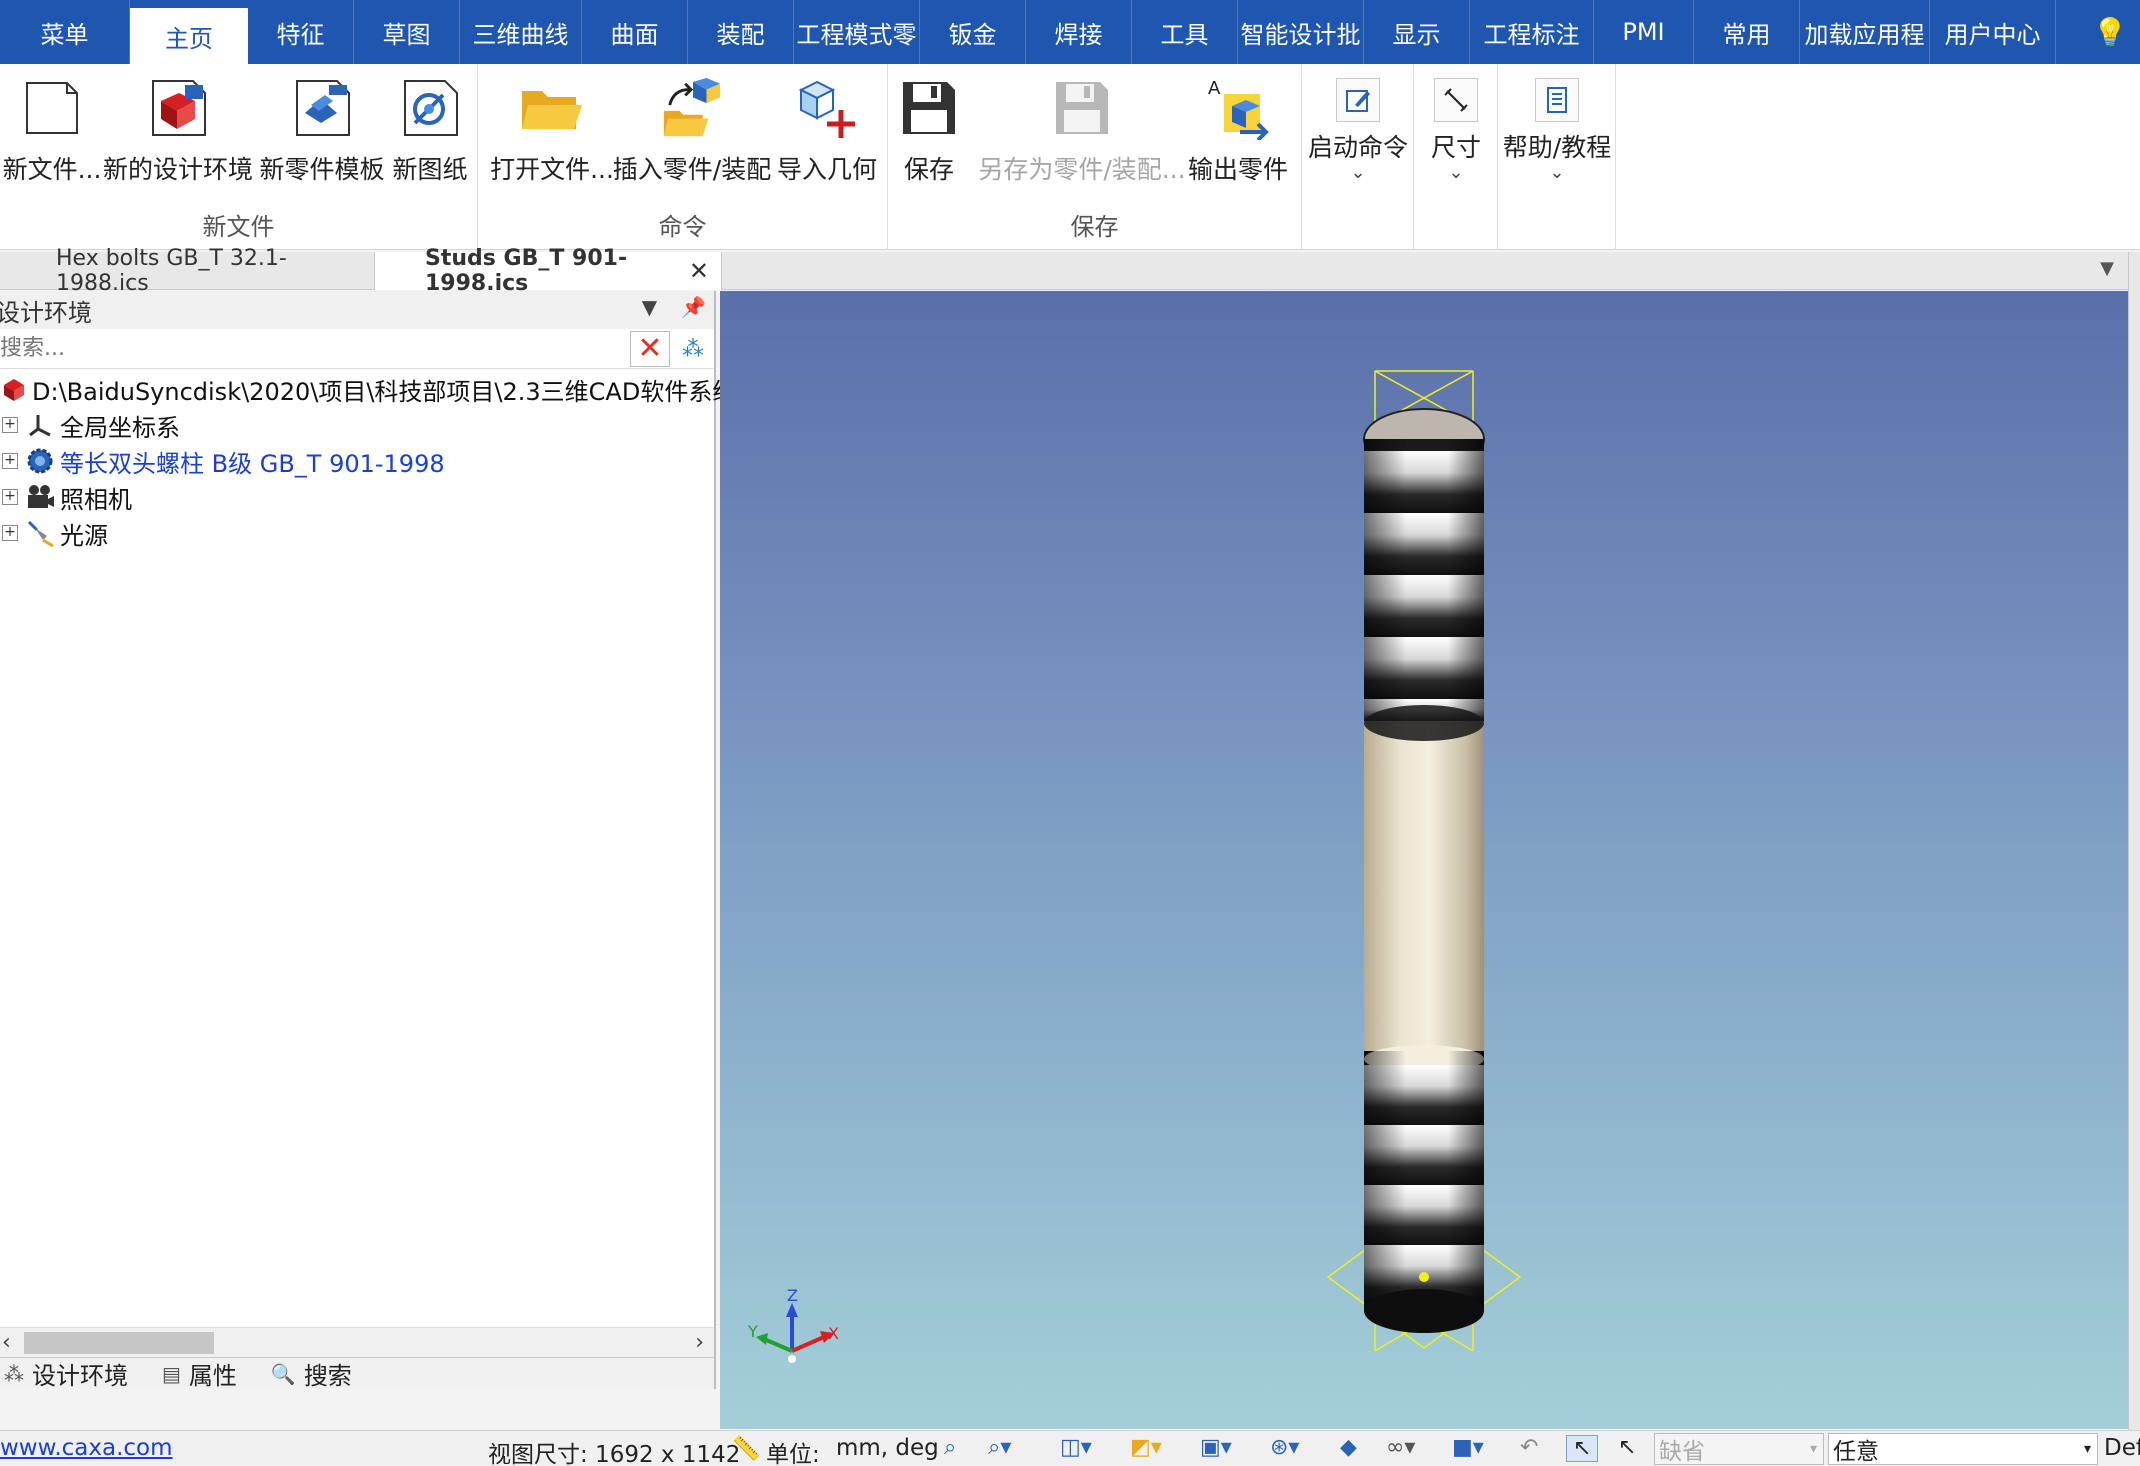 The image size is (2140, 1466). What do you see at coordinates (1284, 1447) in the screenshot?
I see `camera-walk-icon: ⊛▾` at bounding box center [1284, 1447].